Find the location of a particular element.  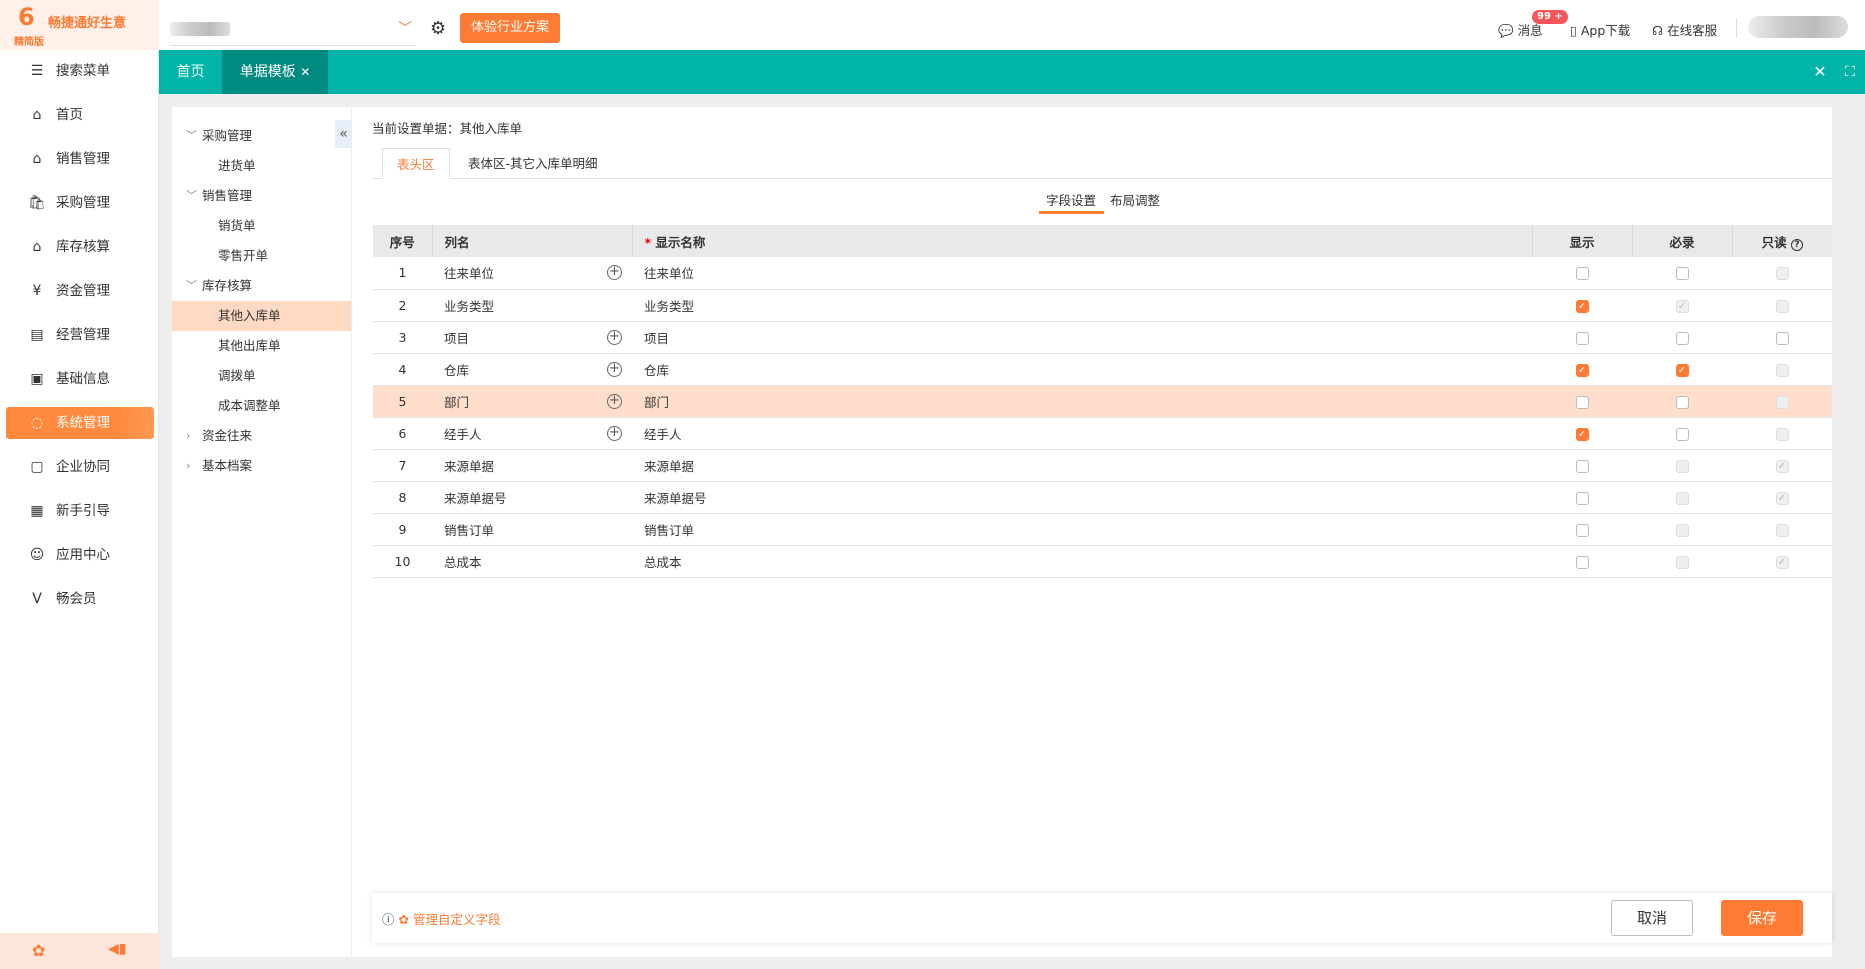

readonly-checkbox is located at coordinates (1782, 338).